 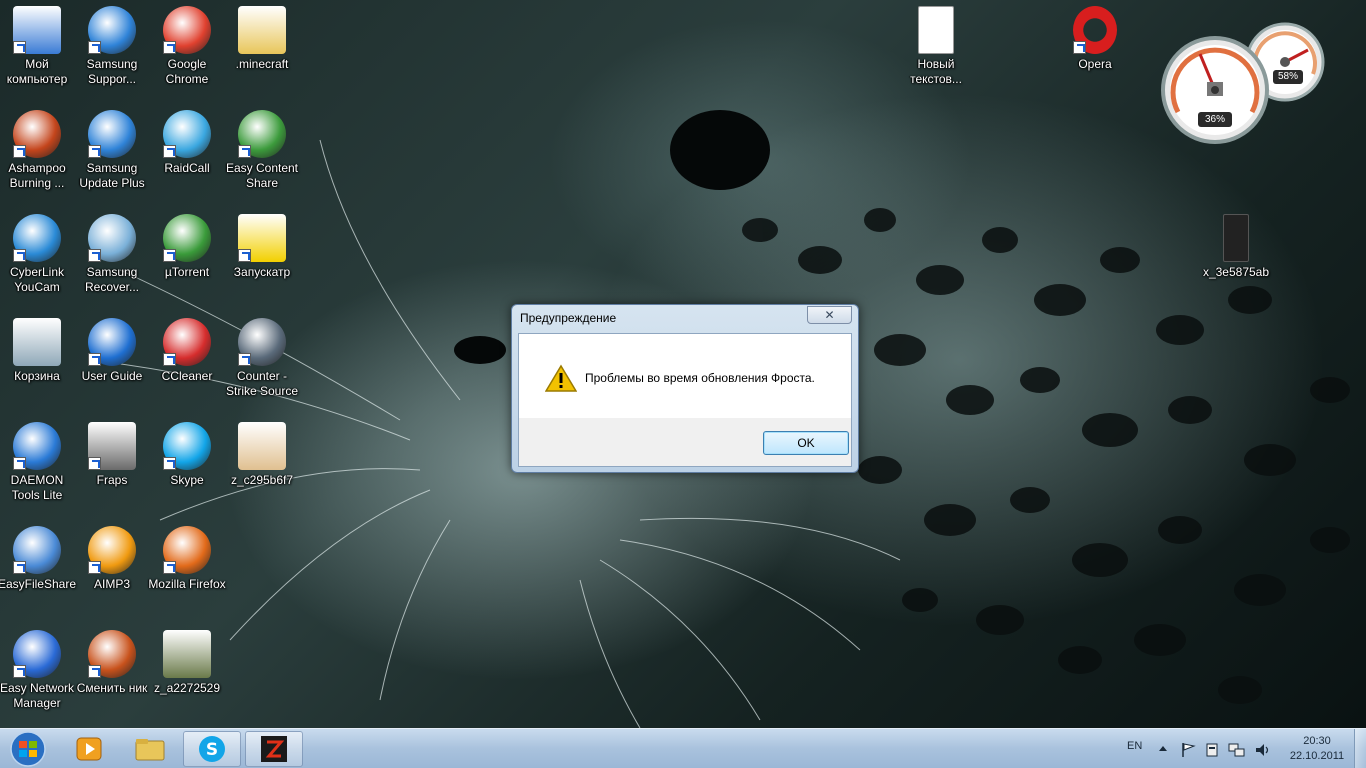 I want to click on recycle-bin-icon, so click(x=37, y=342).